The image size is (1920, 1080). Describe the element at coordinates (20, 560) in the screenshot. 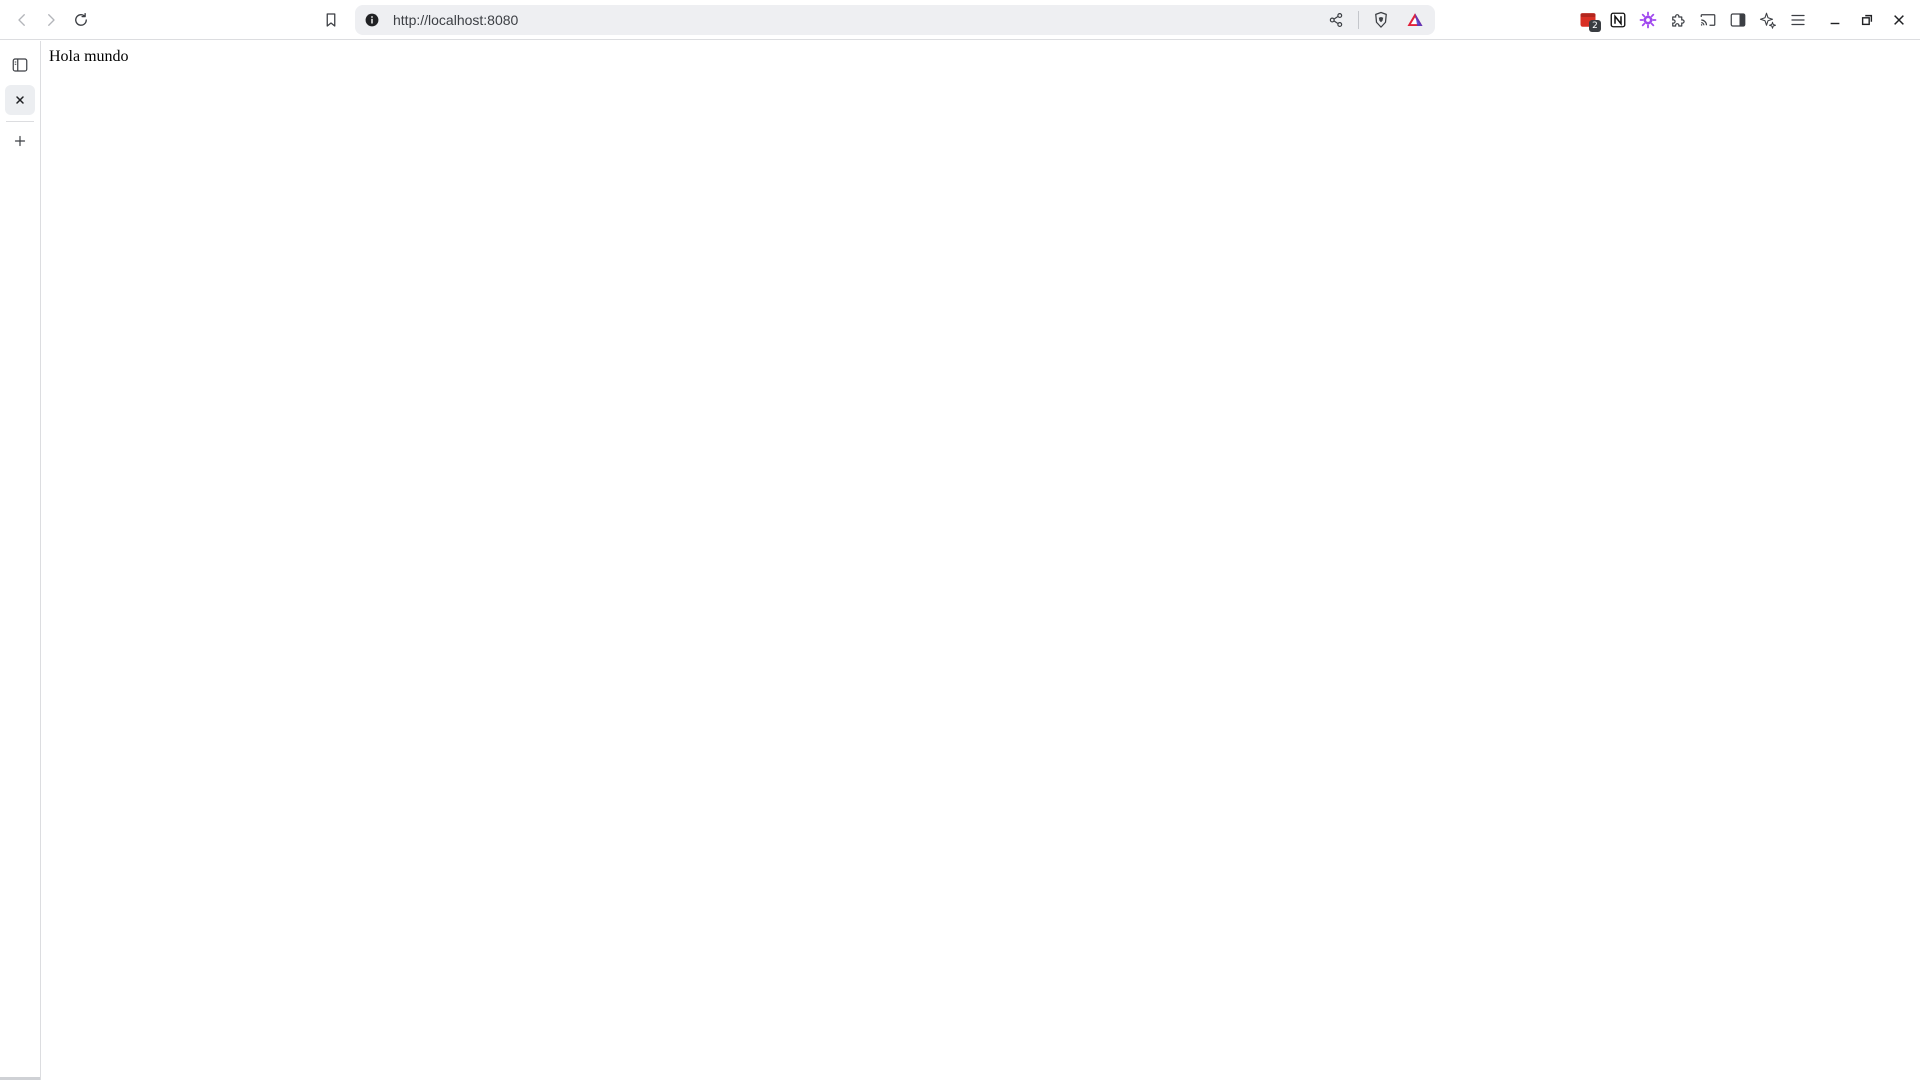

I see `vertical-tab-strip` at that location.